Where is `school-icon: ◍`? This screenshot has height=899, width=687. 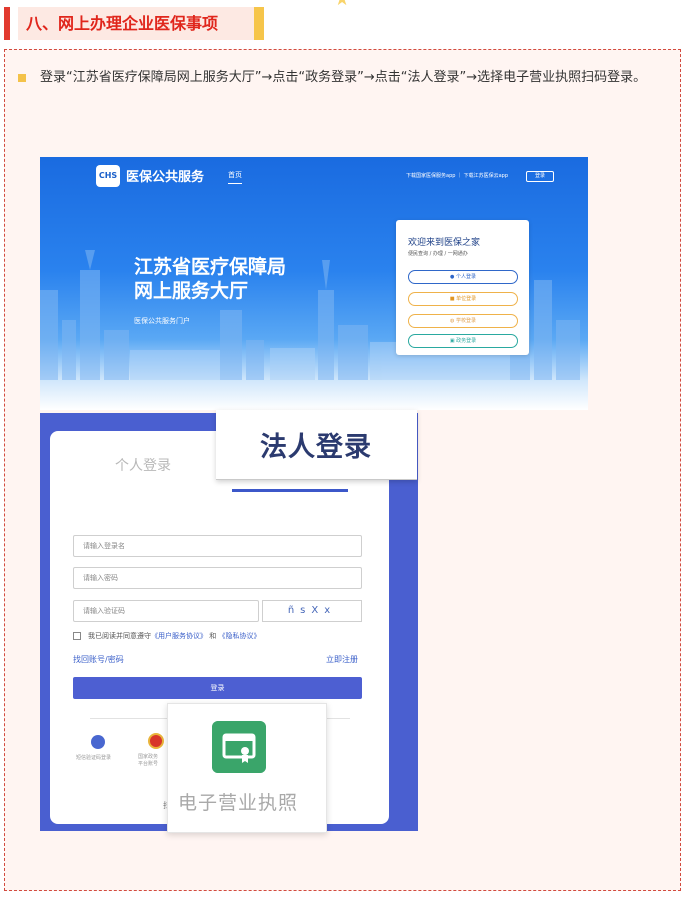 school-icon: ◍ is located at coordinates (452, 321).